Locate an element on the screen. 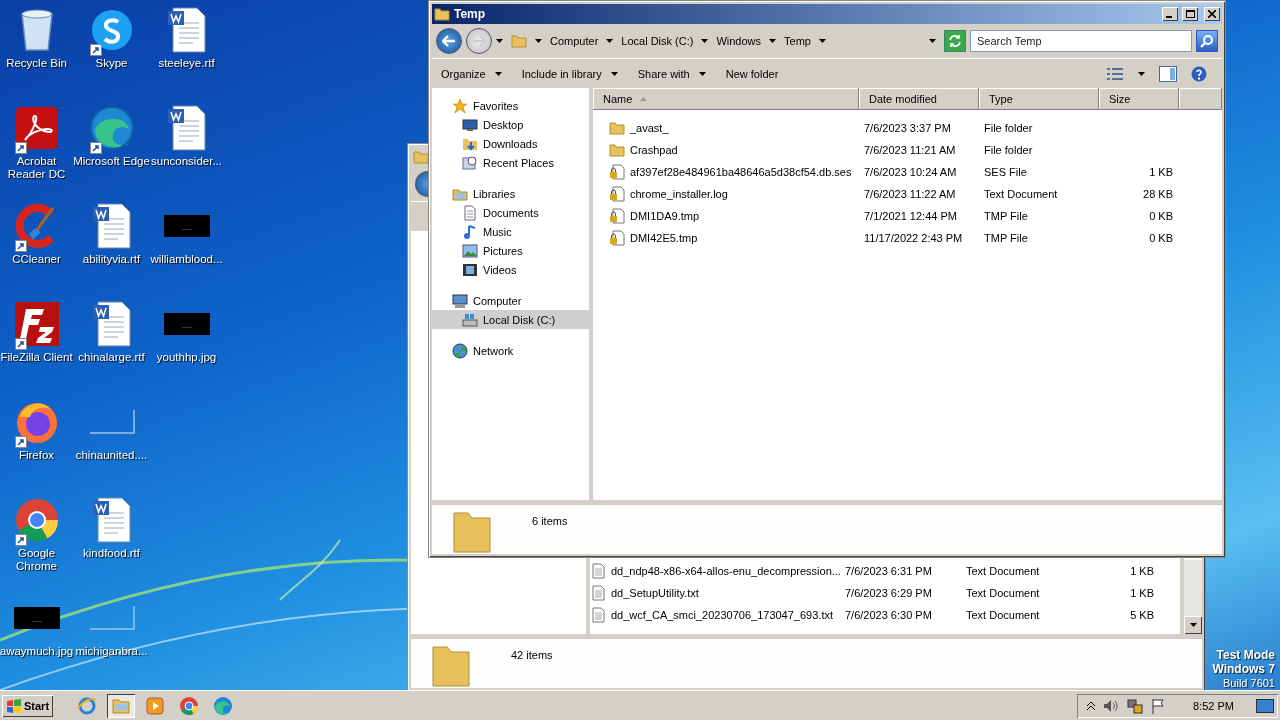  minimize-button is located at coordinates (1170, 14).